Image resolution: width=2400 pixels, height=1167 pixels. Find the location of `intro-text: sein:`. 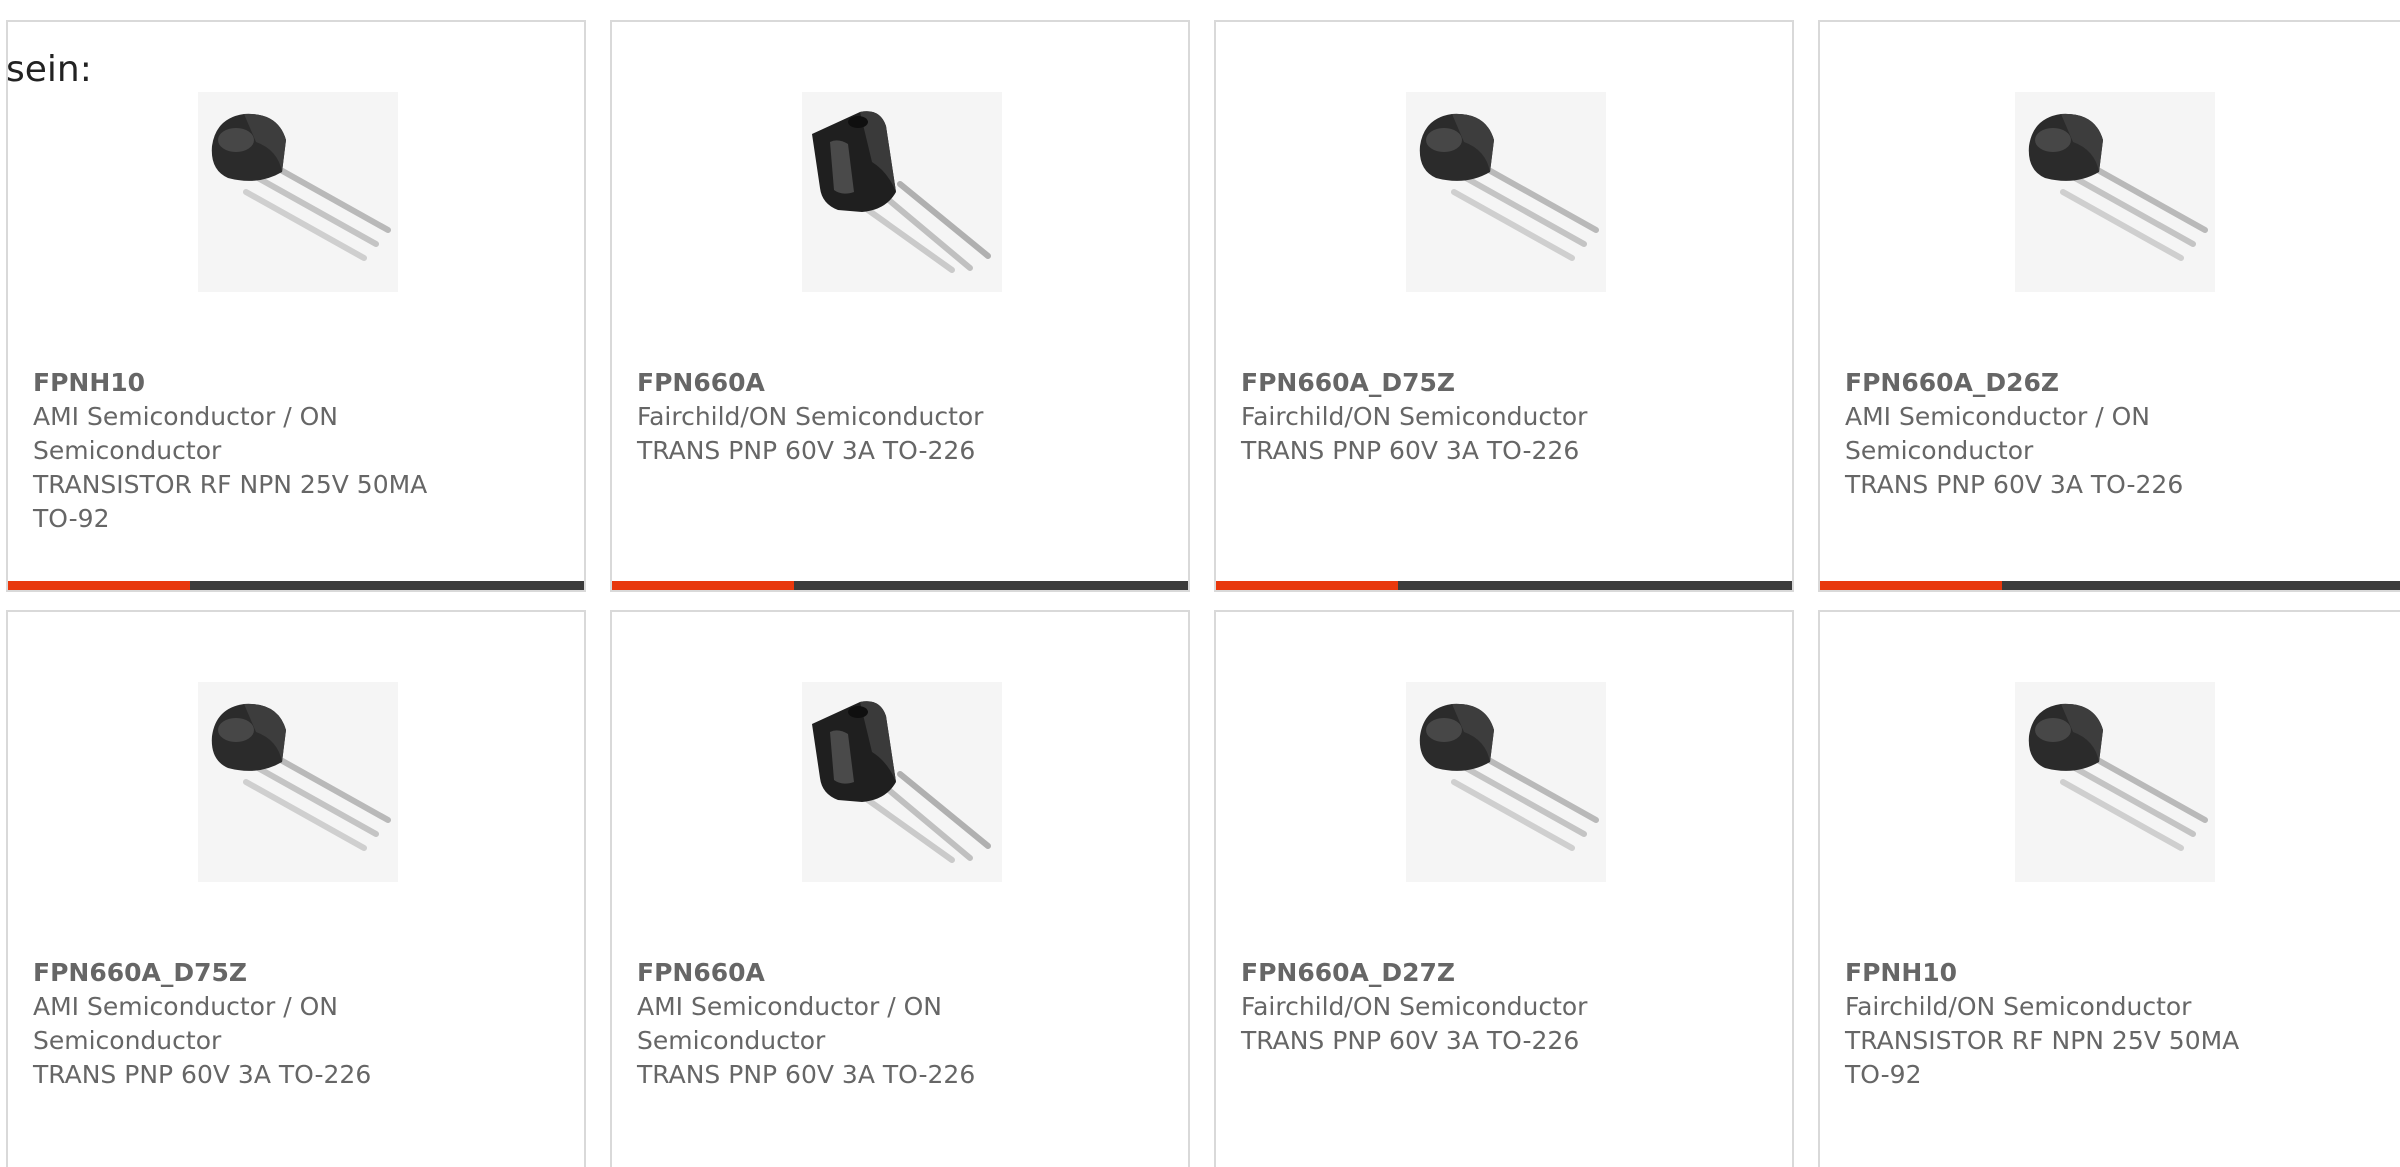

intro-text: sein: is located at coordinates (49, 69).